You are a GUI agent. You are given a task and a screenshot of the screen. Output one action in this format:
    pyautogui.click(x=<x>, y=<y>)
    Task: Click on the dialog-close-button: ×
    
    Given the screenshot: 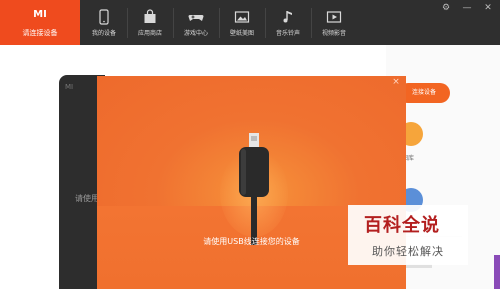 What is the action you would take?
    pyautogui.click(x=396, y=83)
    